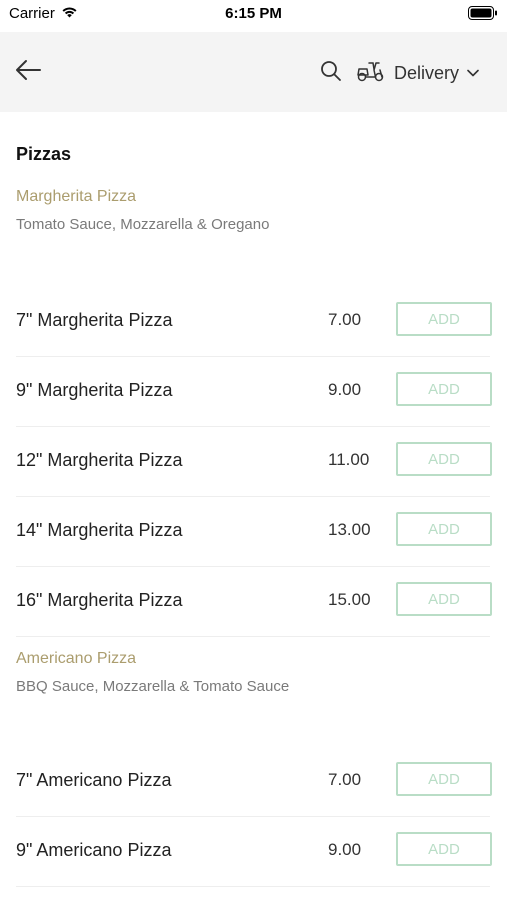  I want to click on search-icon, so click(331, 73).